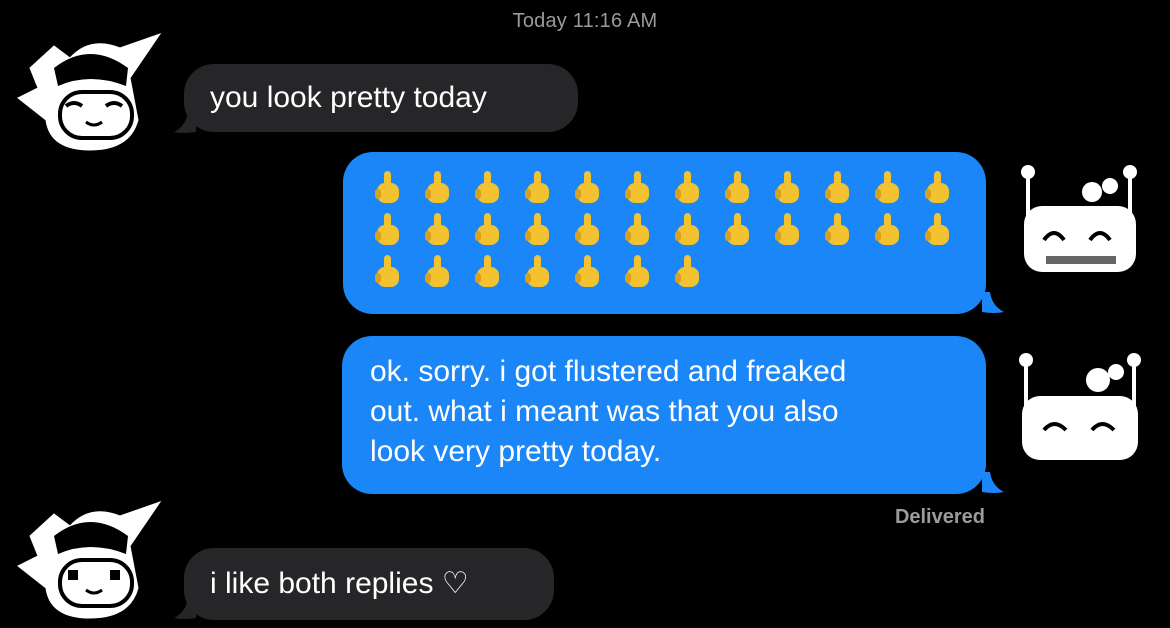 The height and width of the screenshot is (628, 1170). I want to click on outgoing-emoji-message-bubble, so click(664, 233).